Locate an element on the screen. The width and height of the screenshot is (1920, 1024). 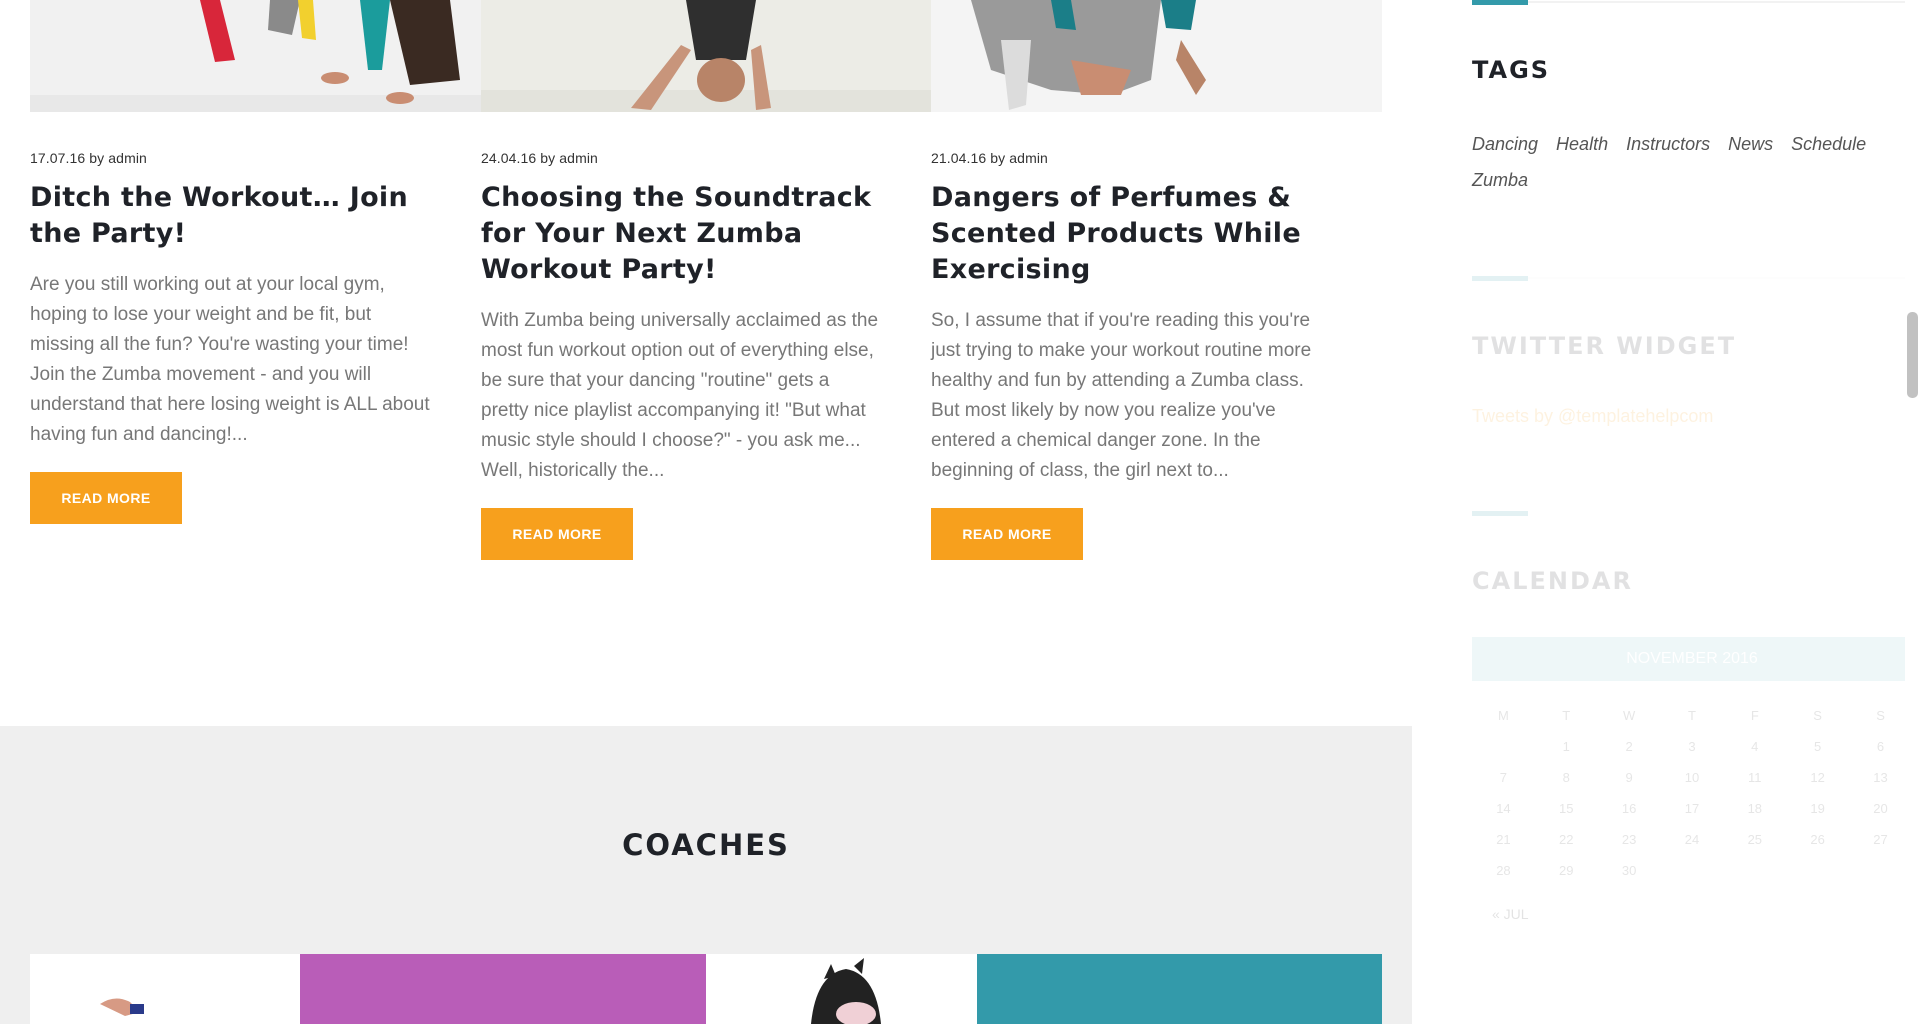
calendar-week-row: 1 2 3 4 5 6 is located at coordinates (1692, 746).